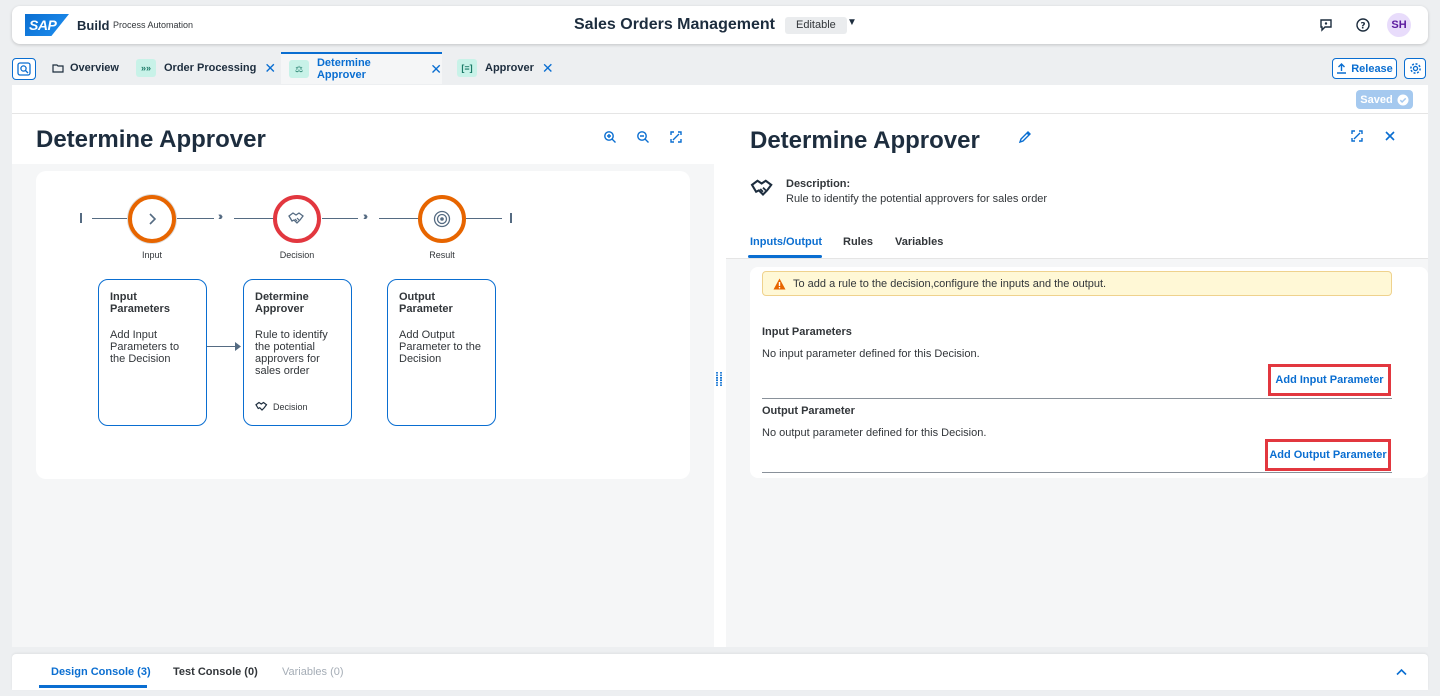  Describe the element at coordinates (1329, 380) in the screenshot. I see `add-input-parameter-button: Add Input Parameter` at that location.